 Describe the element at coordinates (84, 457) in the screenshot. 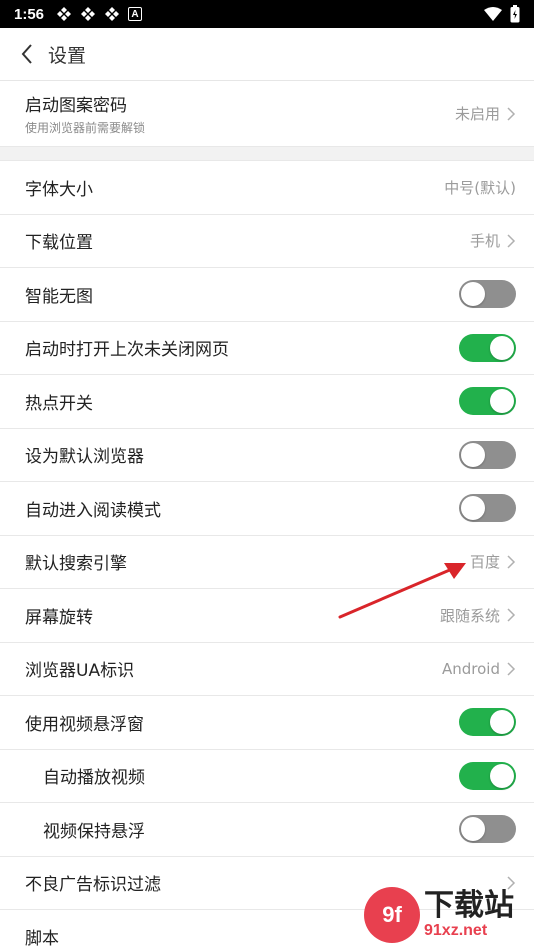

I see `setting-label: 设为默认浏览器` at that location.